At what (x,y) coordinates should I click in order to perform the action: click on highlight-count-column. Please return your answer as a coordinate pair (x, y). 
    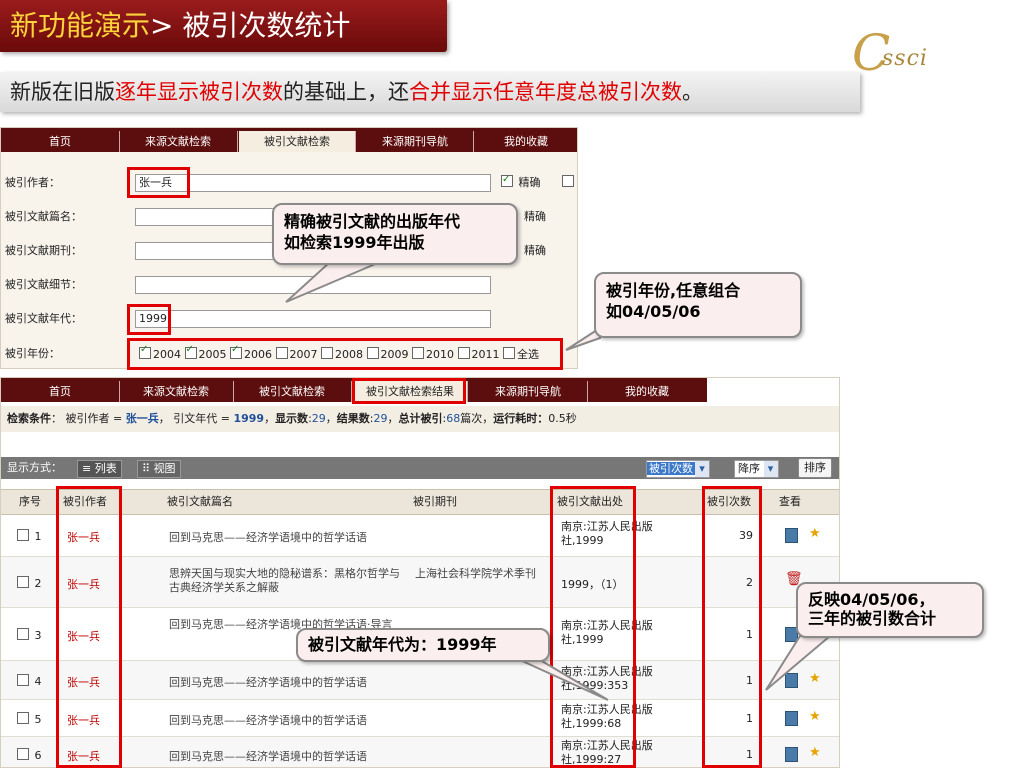
    Looking at the image, I should click on (732, 627).